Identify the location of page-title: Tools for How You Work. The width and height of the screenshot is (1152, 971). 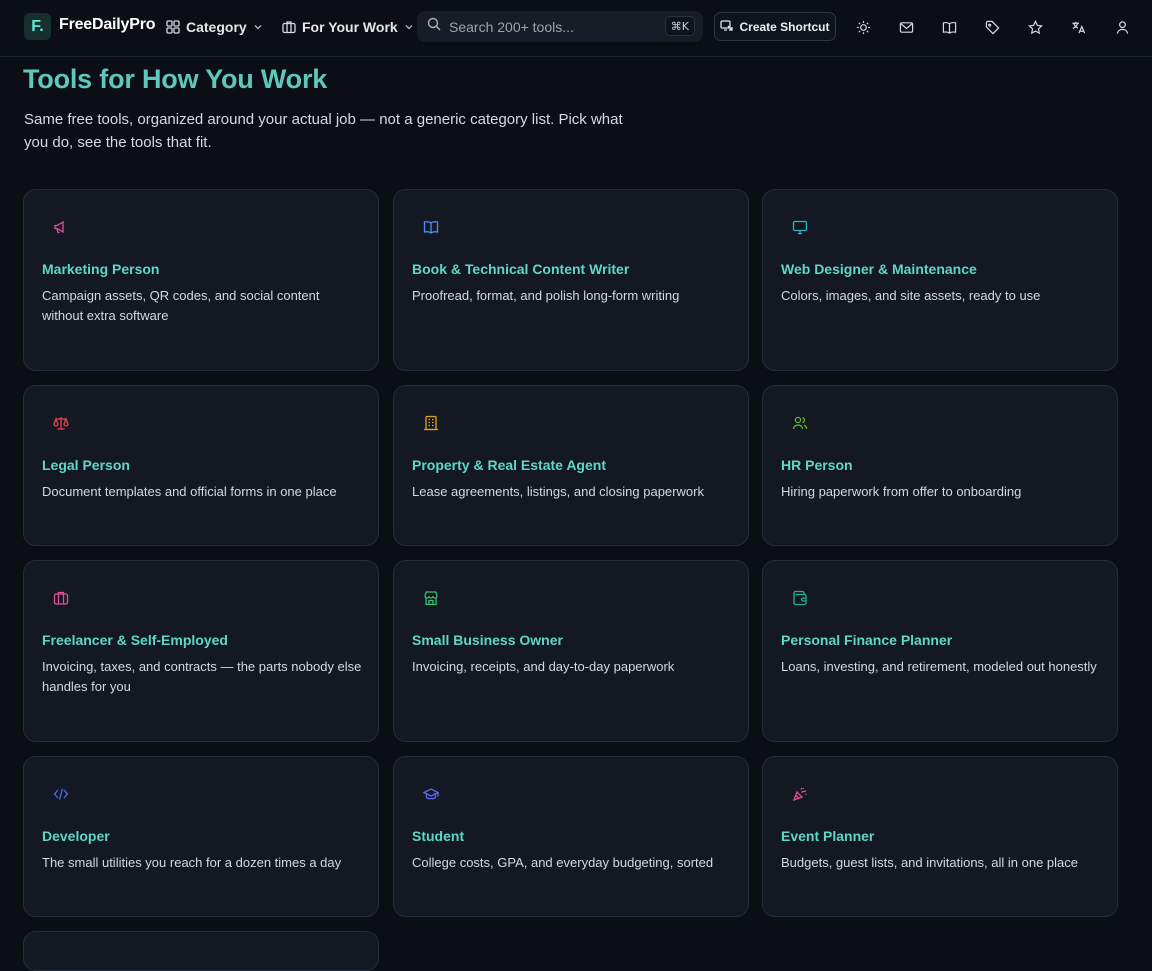
(175, 79).